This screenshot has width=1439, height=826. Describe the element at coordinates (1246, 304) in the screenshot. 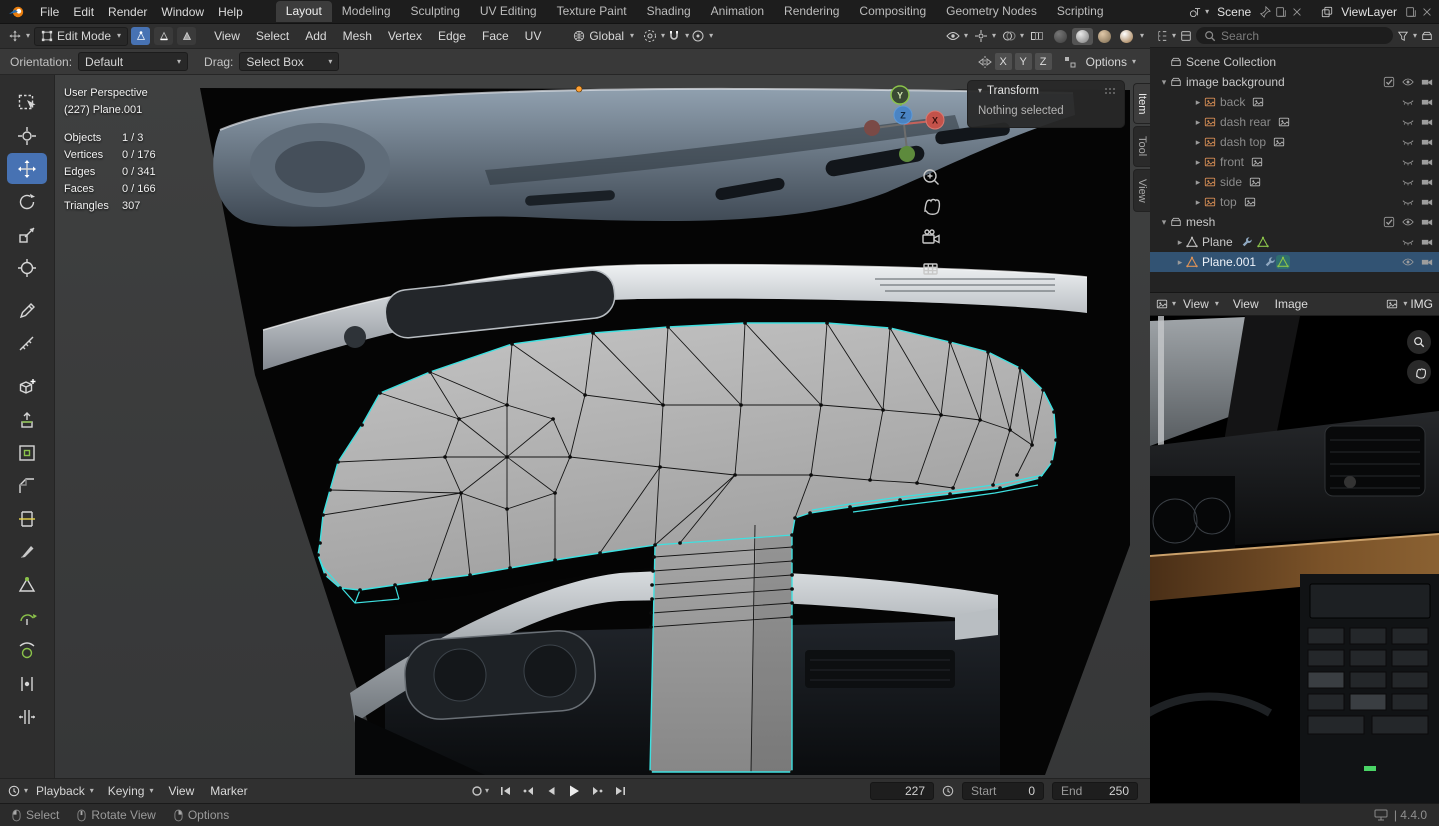

I see `image-menu-view: View` at that location.